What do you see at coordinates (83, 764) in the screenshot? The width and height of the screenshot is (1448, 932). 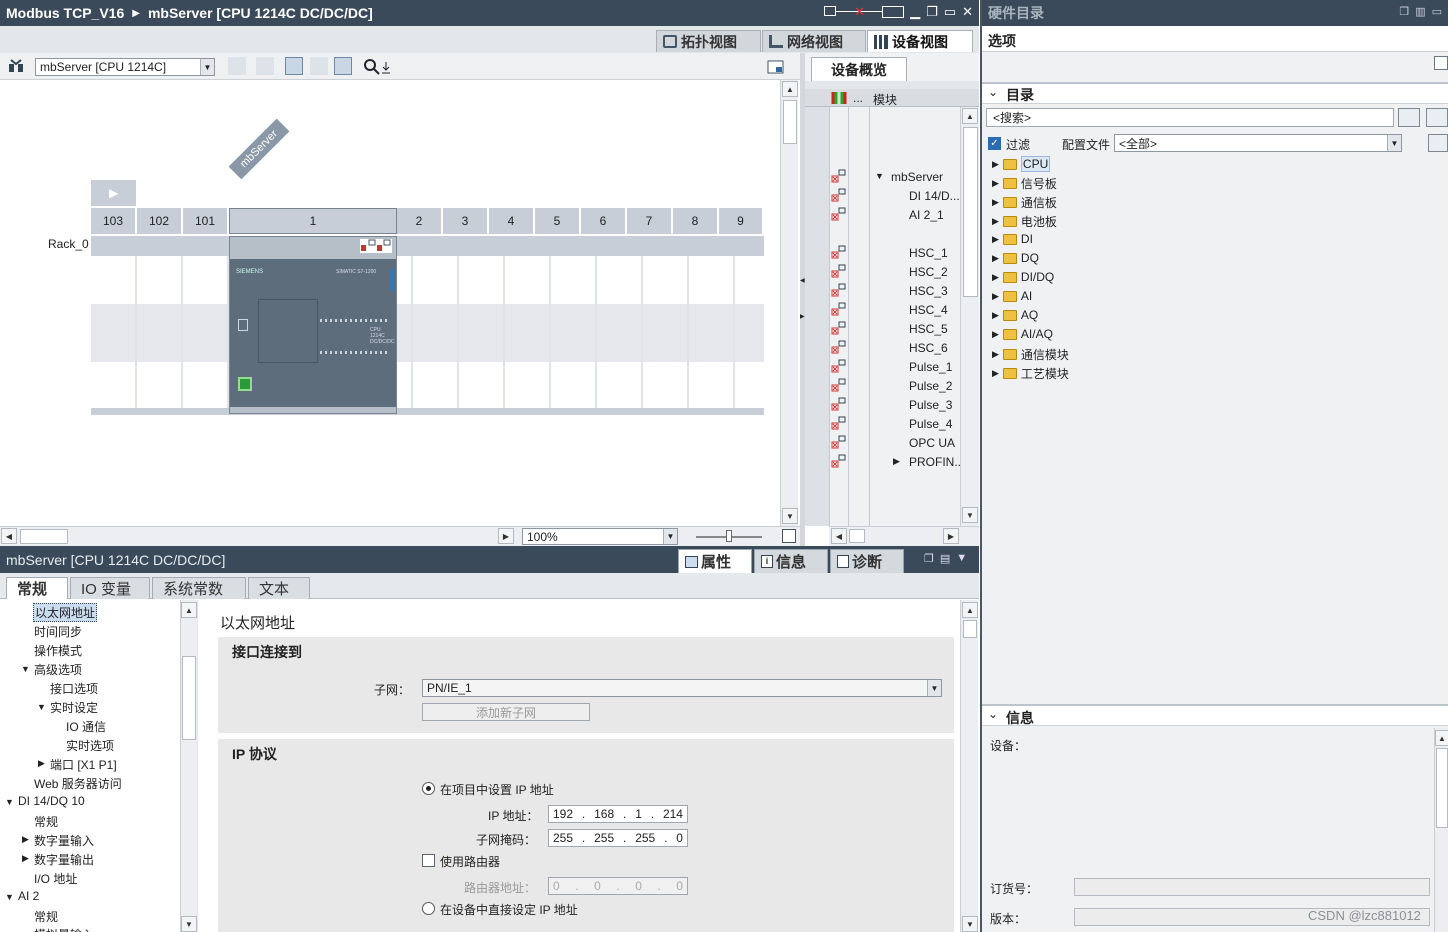 I see `nav-port: 端口 [X1 P1]` at bounding box center [83, 764].